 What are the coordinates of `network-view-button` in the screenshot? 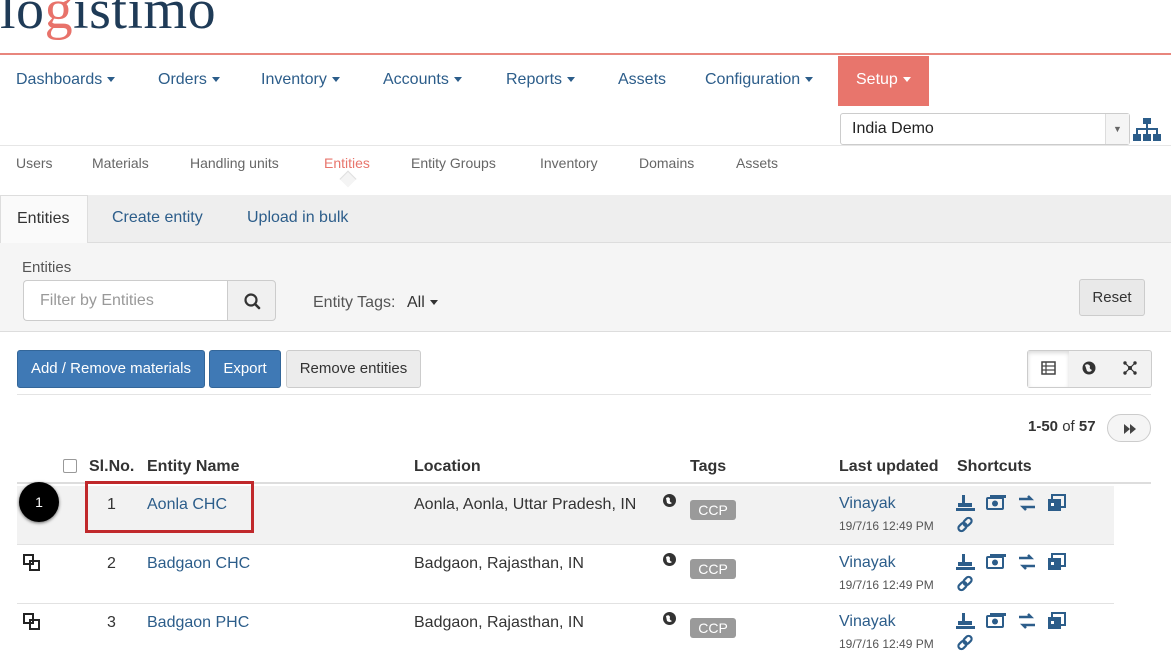 It's located at (1130, 369).